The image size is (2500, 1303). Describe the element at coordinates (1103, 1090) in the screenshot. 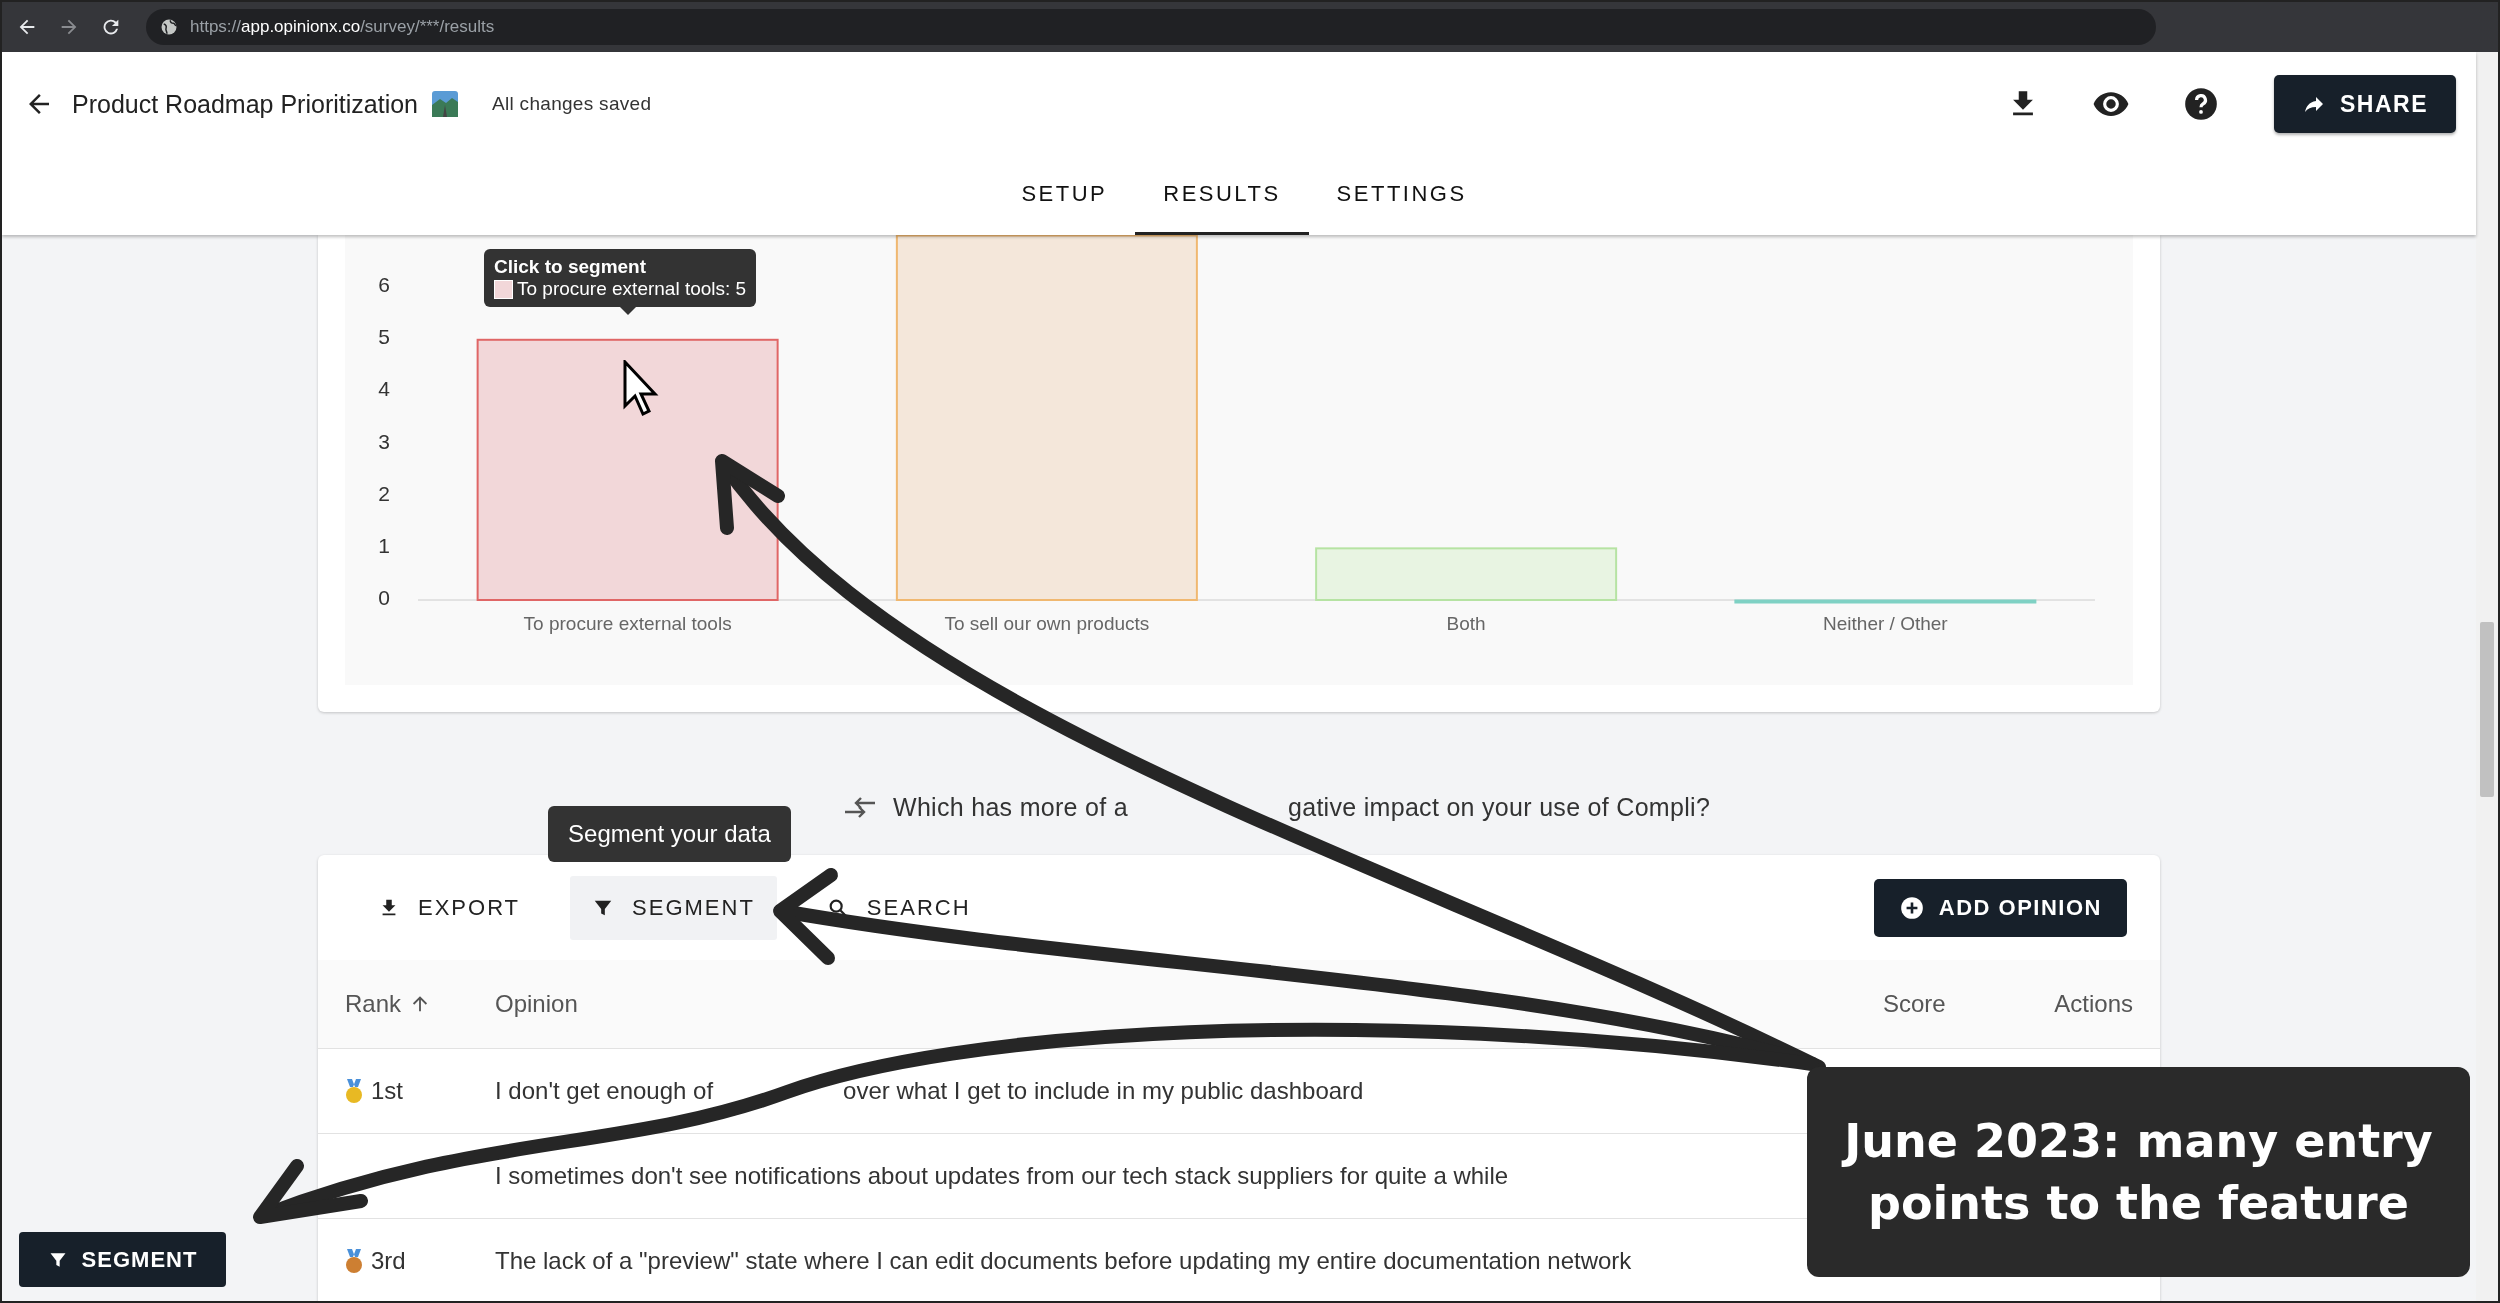

I see `opinion-text: over what I get to include in my public dashboard` at that location.